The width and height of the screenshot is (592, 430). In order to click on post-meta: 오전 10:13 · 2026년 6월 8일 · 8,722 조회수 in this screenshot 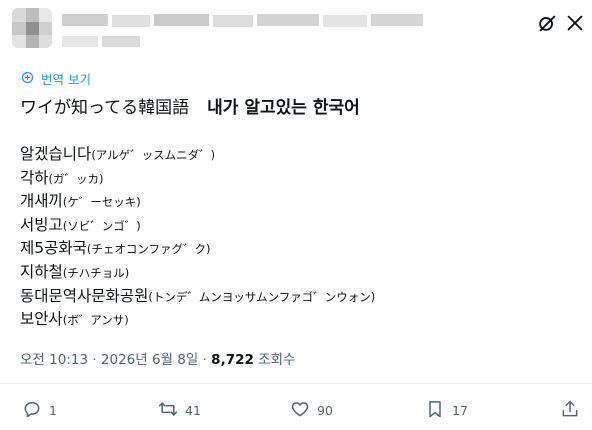, I will do `click(157, 358)`.